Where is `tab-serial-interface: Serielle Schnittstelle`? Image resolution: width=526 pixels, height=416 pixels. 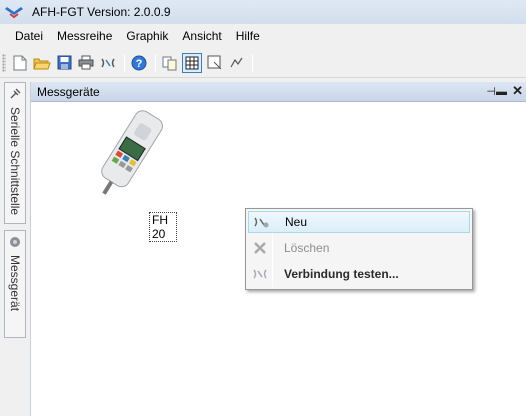
tab-serial-interface: Serielle Schnittstelle is located at coordinates (15, 153).